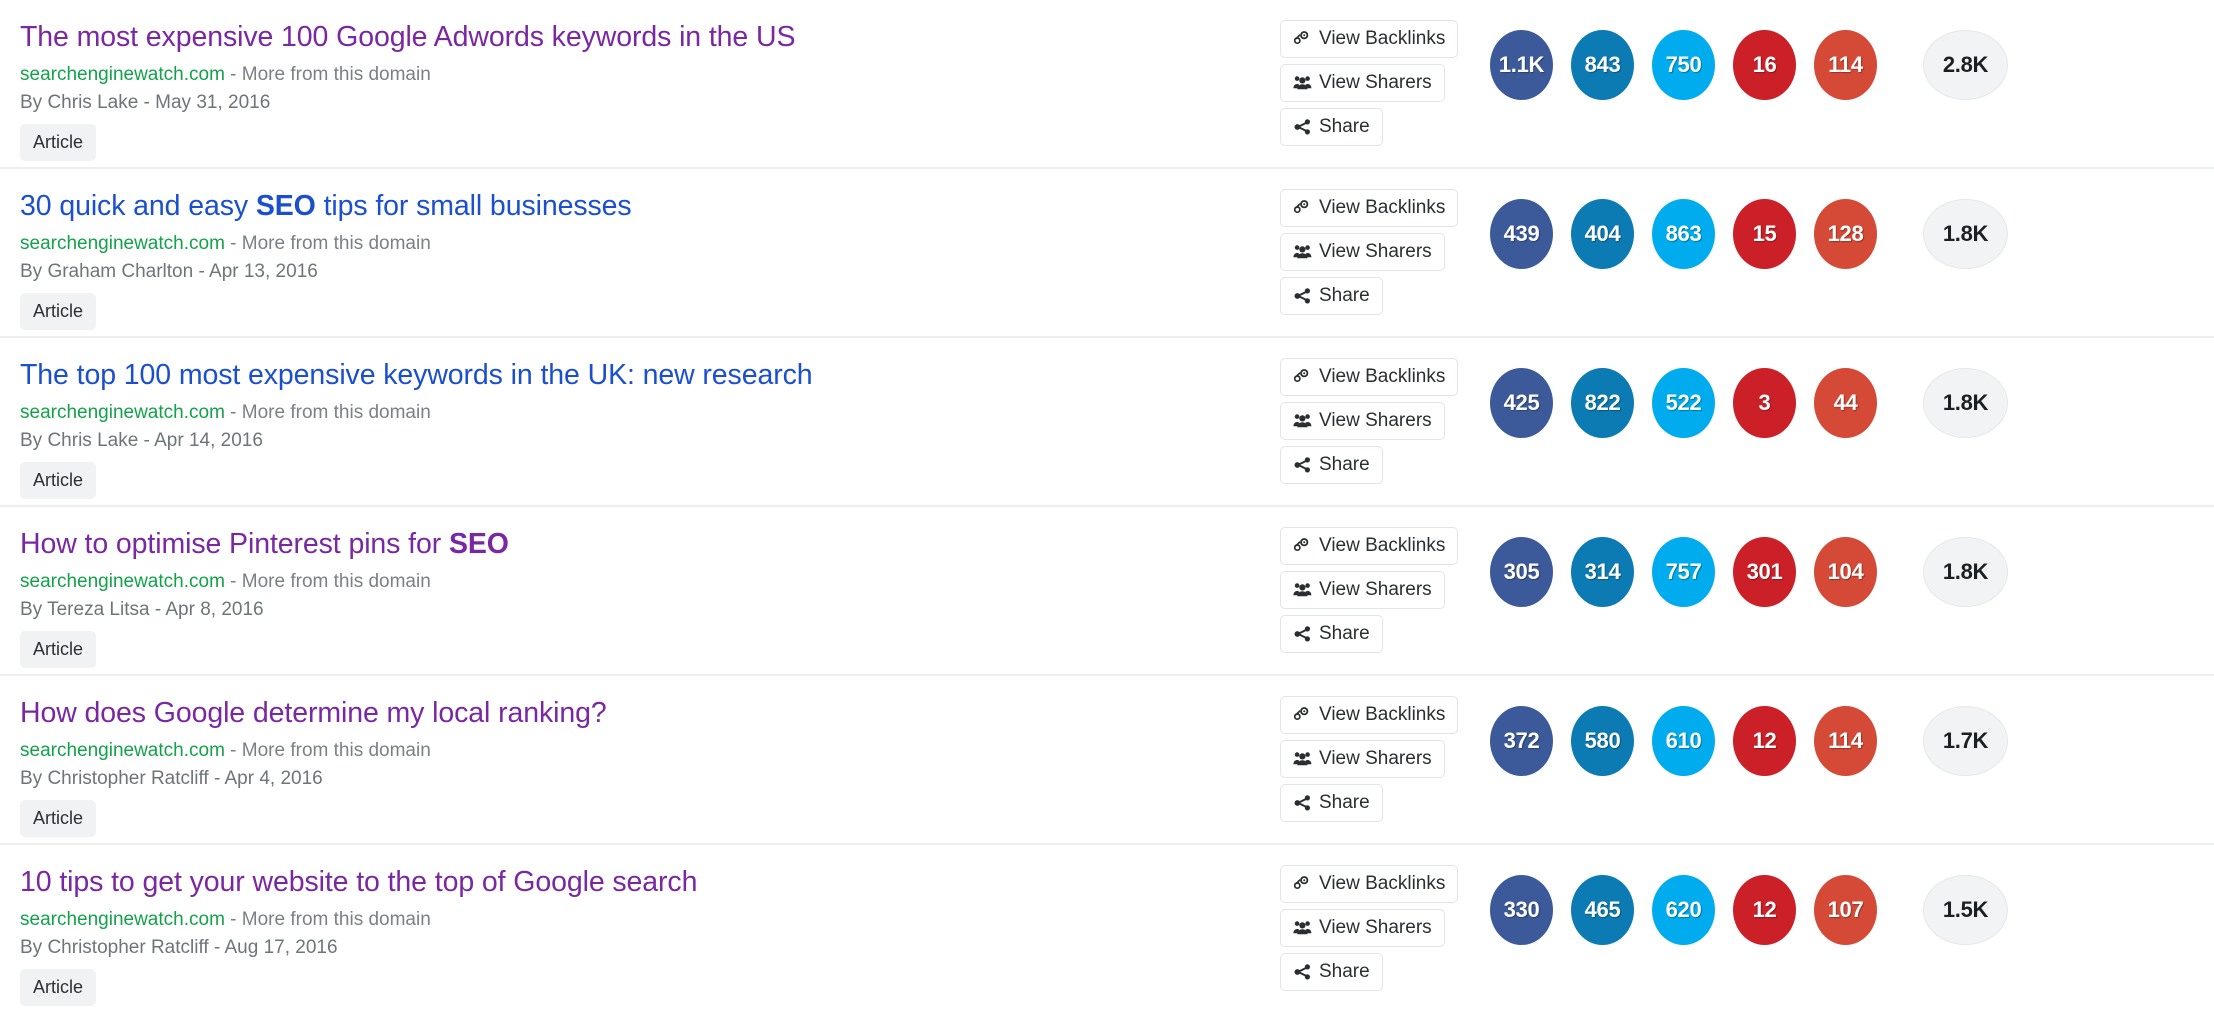 This screenshot has width=2214, height=1014. Describe the element at coordinates (1845, 572) in the screenshot. I see `googleplus-shares-badge: 104` at that location.